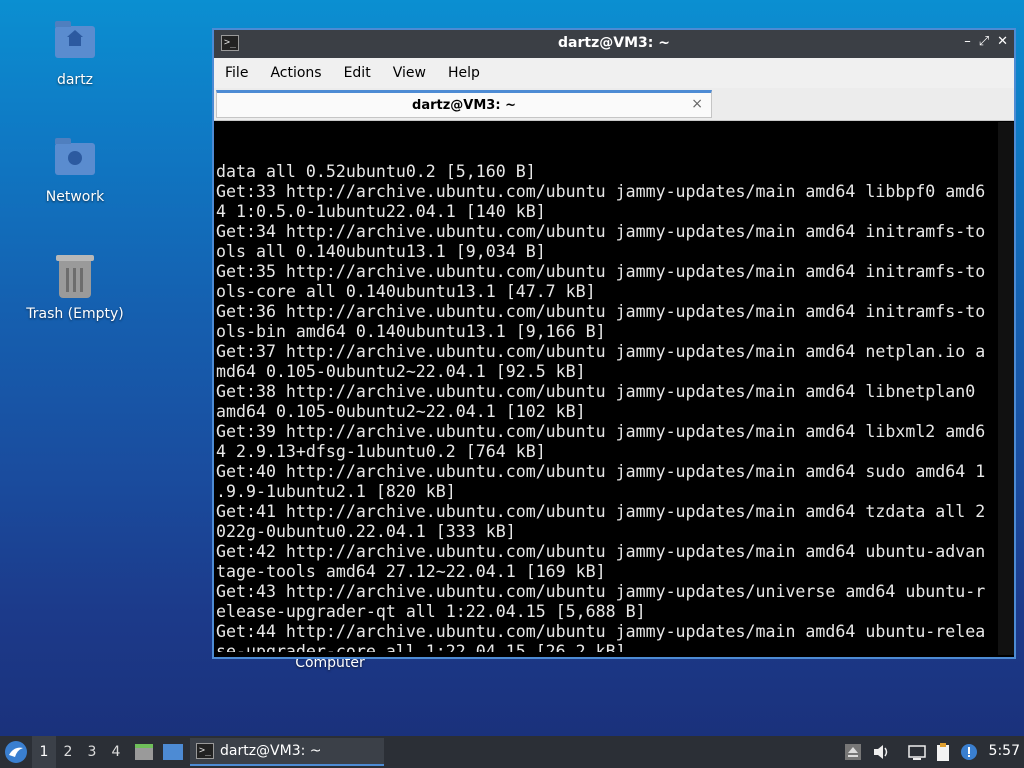 This screenshot has width=1024, height=768. Describe the element at coordinates (116, 752) in the screenshot. I see `workspace-4: 4` at that location.